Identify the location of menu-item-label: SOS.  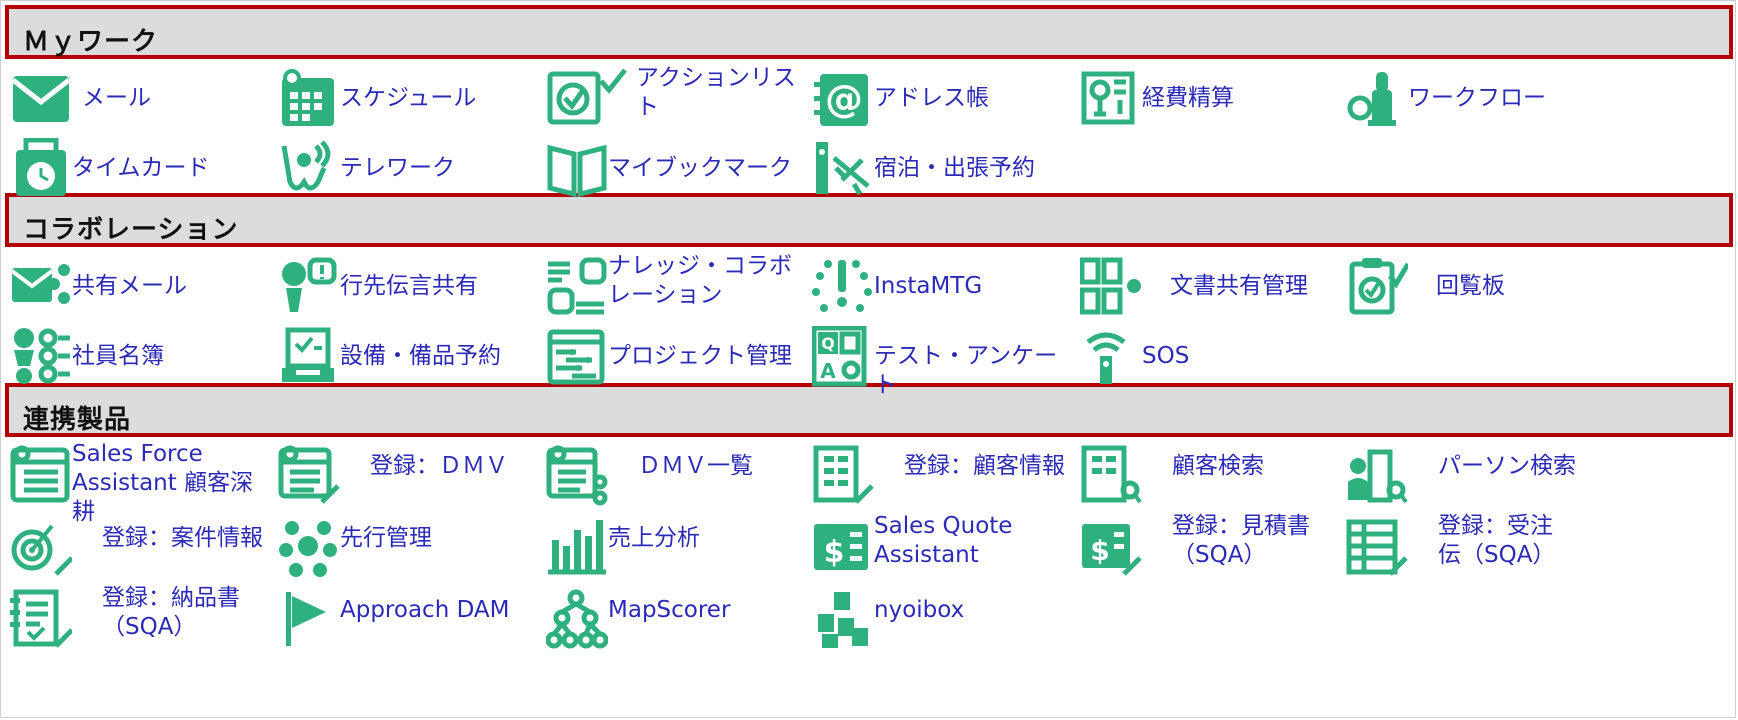
(1166, 356).